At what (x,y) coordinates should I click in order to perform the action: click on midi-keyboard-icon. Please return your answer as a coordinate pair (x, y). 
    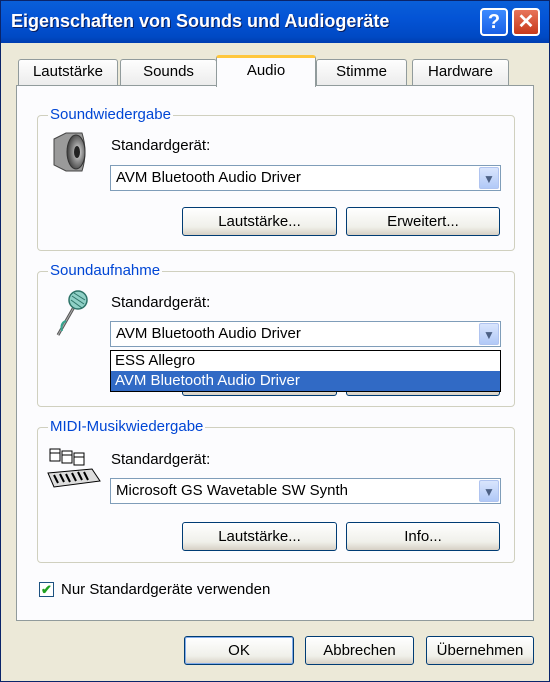
    Looking at the image, I should click on (74, 468).